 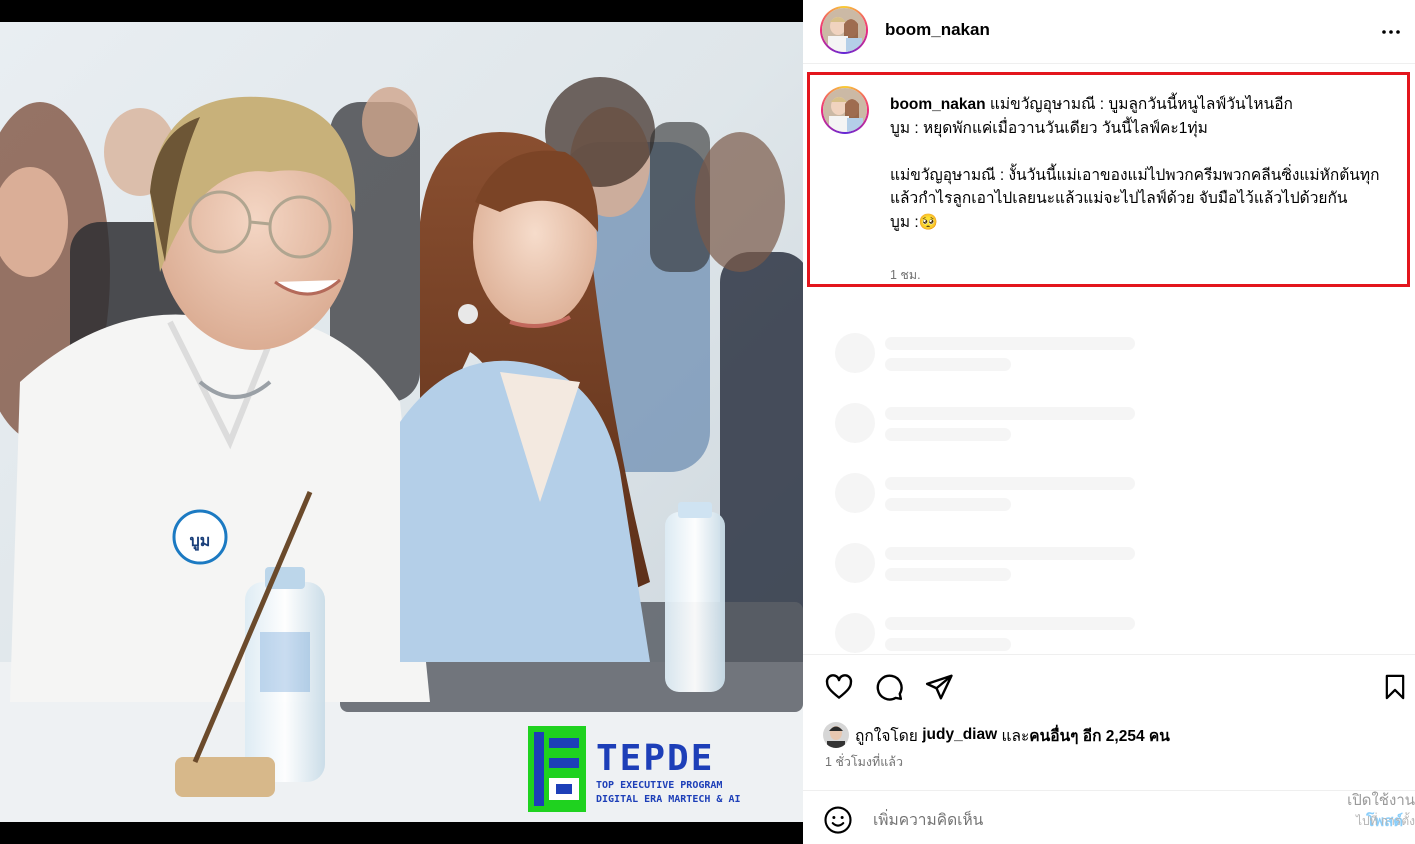 What do you see at coordinates (1395, 687) in the screenshot?
I see `bookmark-icon` at bounding box center [1395, 687].